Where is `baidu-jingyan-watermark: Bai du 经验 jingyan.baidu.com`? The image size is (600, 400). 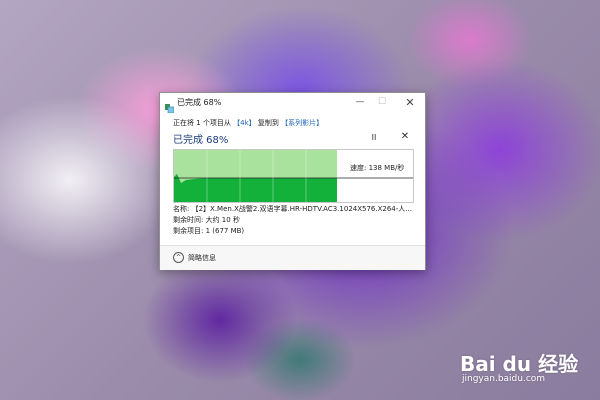
baidu-jingyan-watermark: Bai du 经验 jingyan.baidu.com is located at coordinates (522, 365).